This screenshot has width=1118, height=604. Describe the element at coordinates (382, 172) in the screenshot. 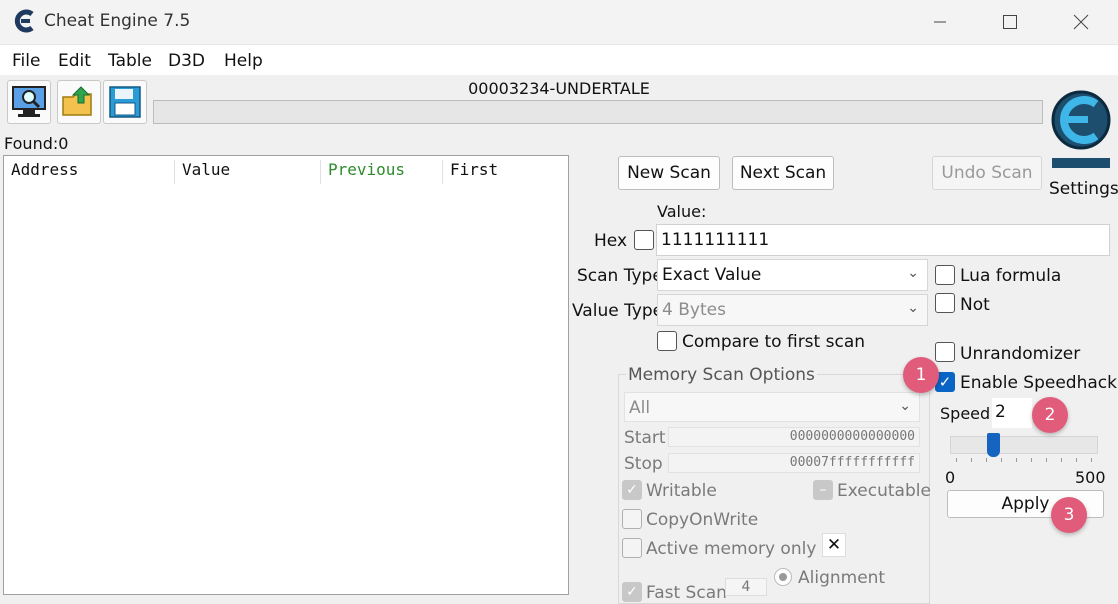

I see `column-previous: Previous` at that location.